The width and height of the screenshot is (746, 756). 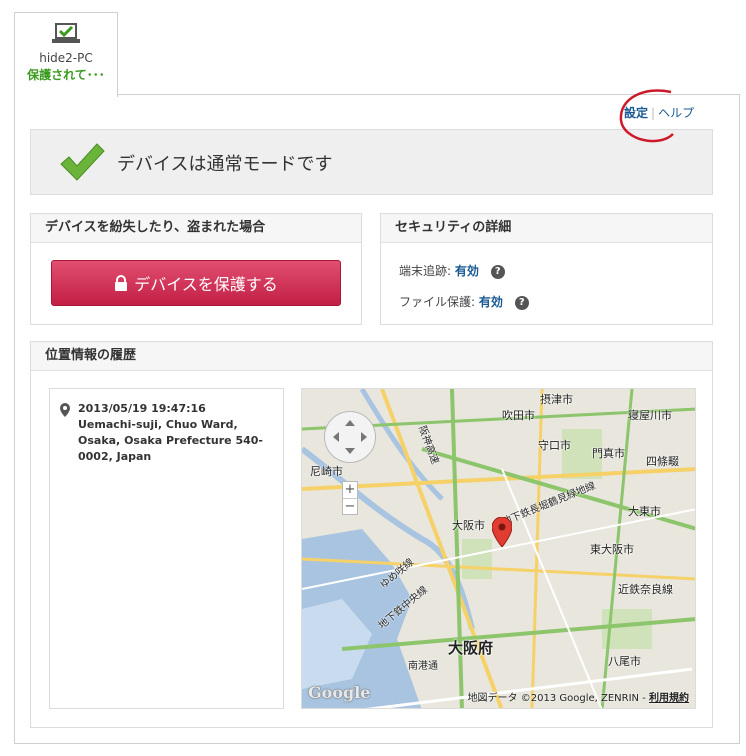 What do you see at coordinates (608, 453) in the screenshot?
I see `map-label: 門真市` at bounding box center [608, 453].